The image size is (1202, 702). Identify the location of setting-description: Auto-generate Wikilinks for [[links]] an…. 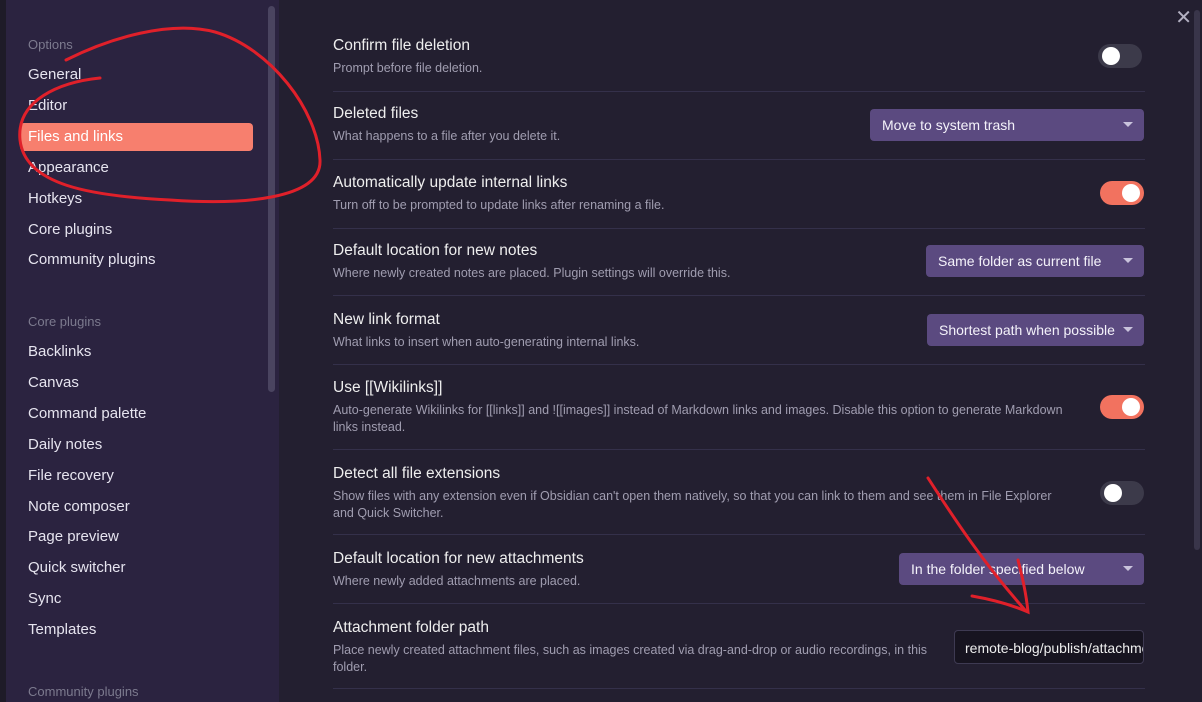
(698, 418).